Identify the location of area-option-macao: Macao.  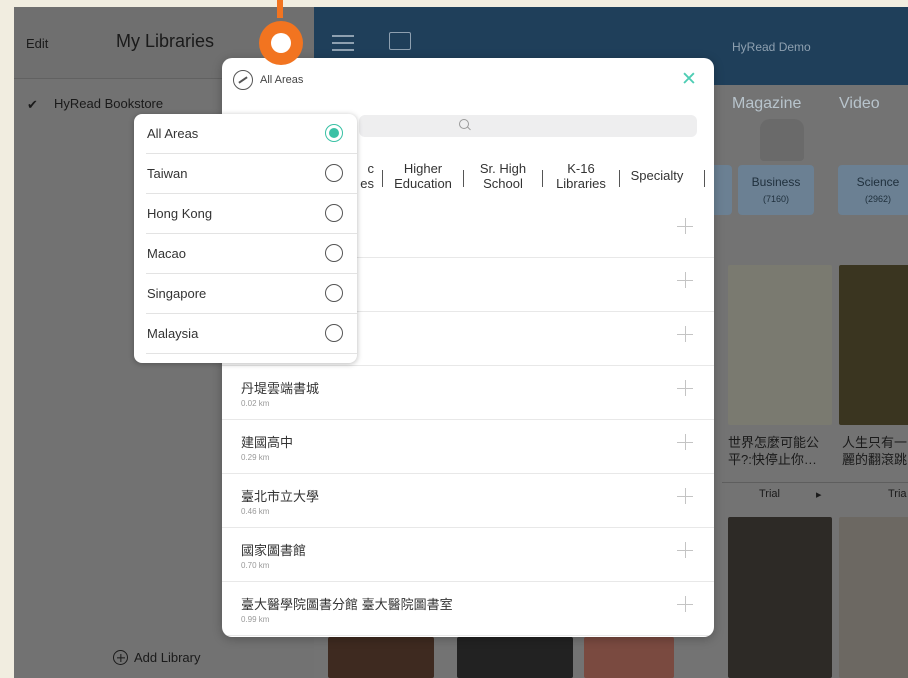
(251, 254).